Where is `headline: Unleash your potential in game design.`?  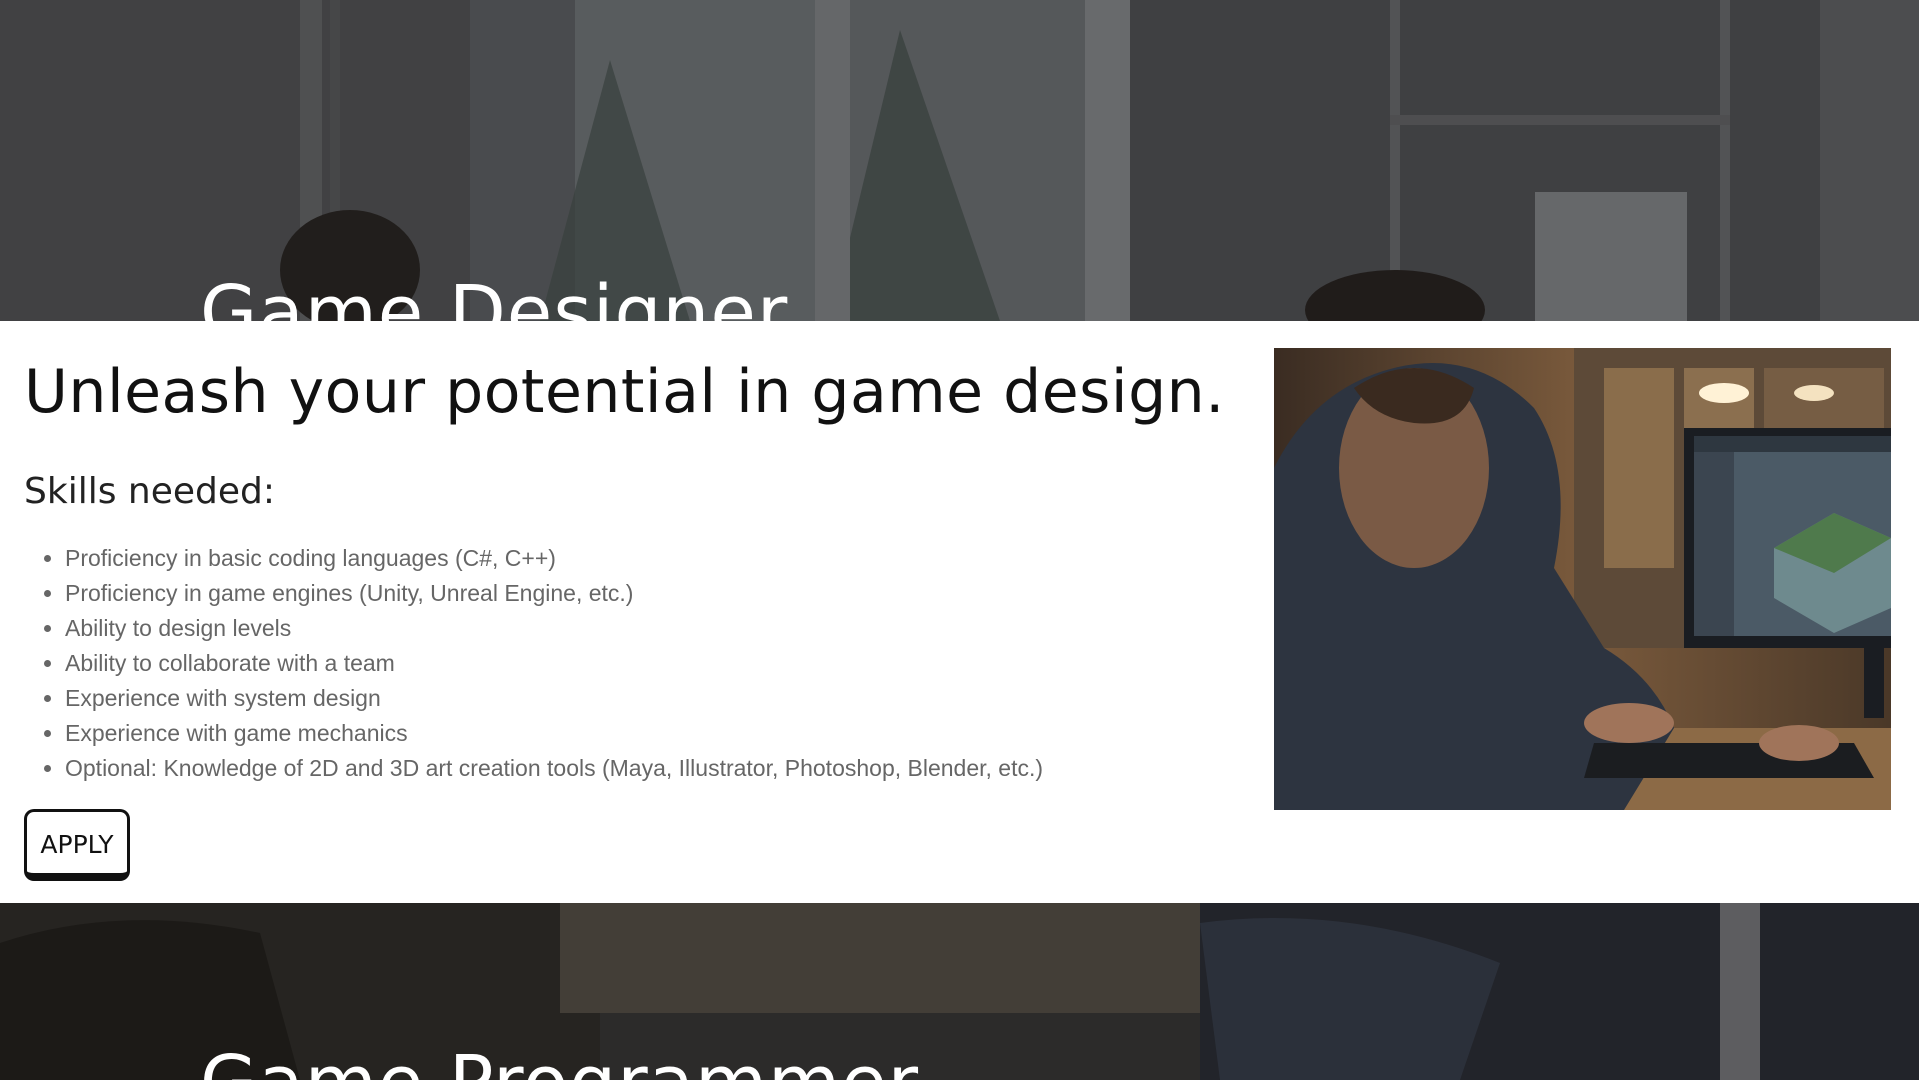
headline: Unleash your potential in game design. is located at coordinates (624, 392).